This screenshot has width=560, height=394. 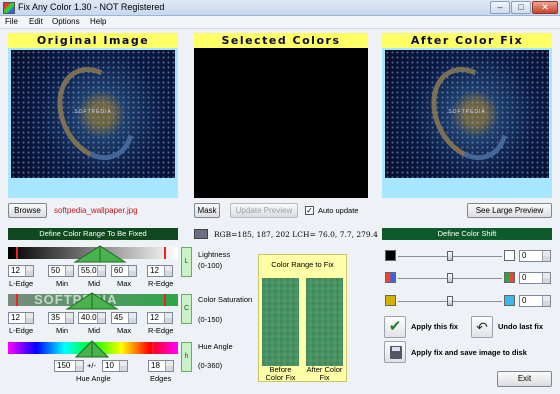 I want to click on saturation-mid-label: Mid, so click(x=94, y=330).